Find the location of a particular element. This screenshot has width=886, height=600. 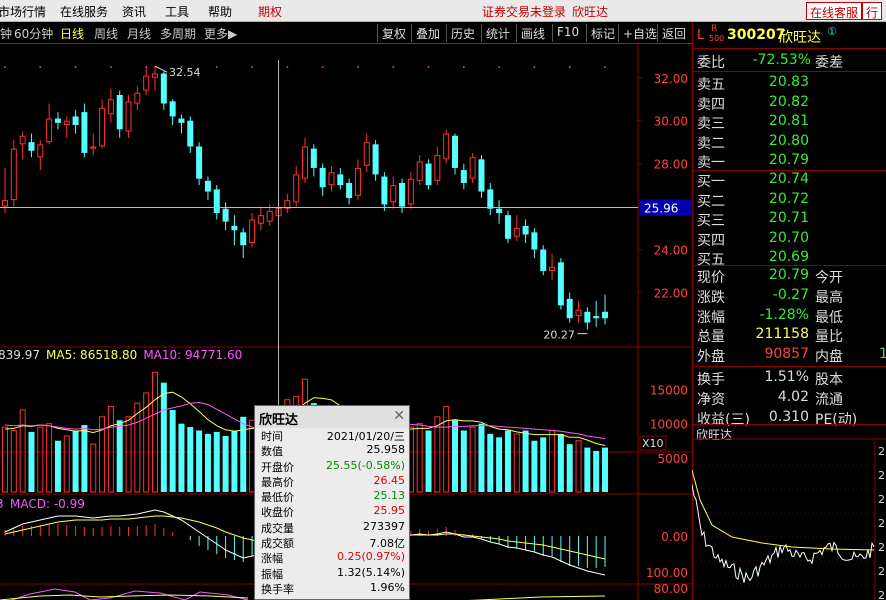

period-tab: 周线 is located at coordinates (106, 33).